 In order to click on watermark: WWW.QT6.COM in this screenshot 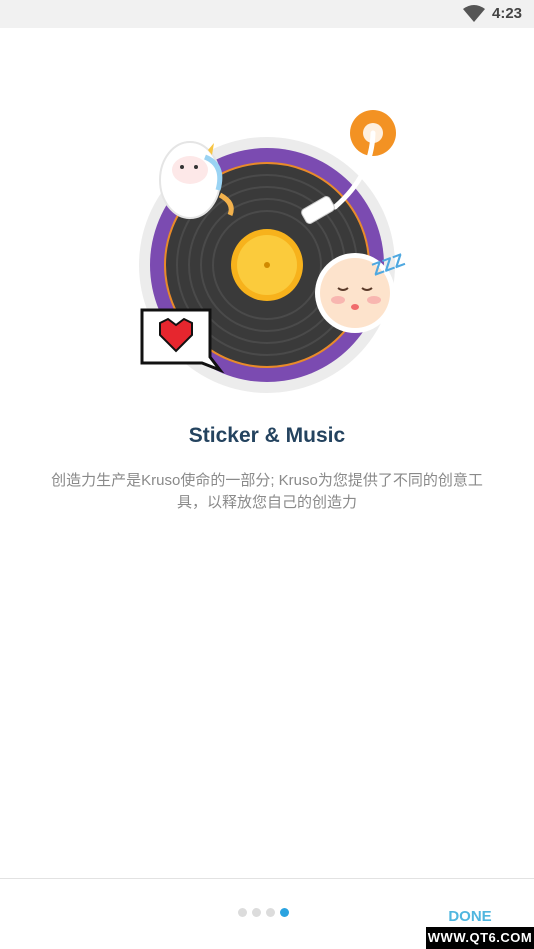, I will do `click(480, 938)`.